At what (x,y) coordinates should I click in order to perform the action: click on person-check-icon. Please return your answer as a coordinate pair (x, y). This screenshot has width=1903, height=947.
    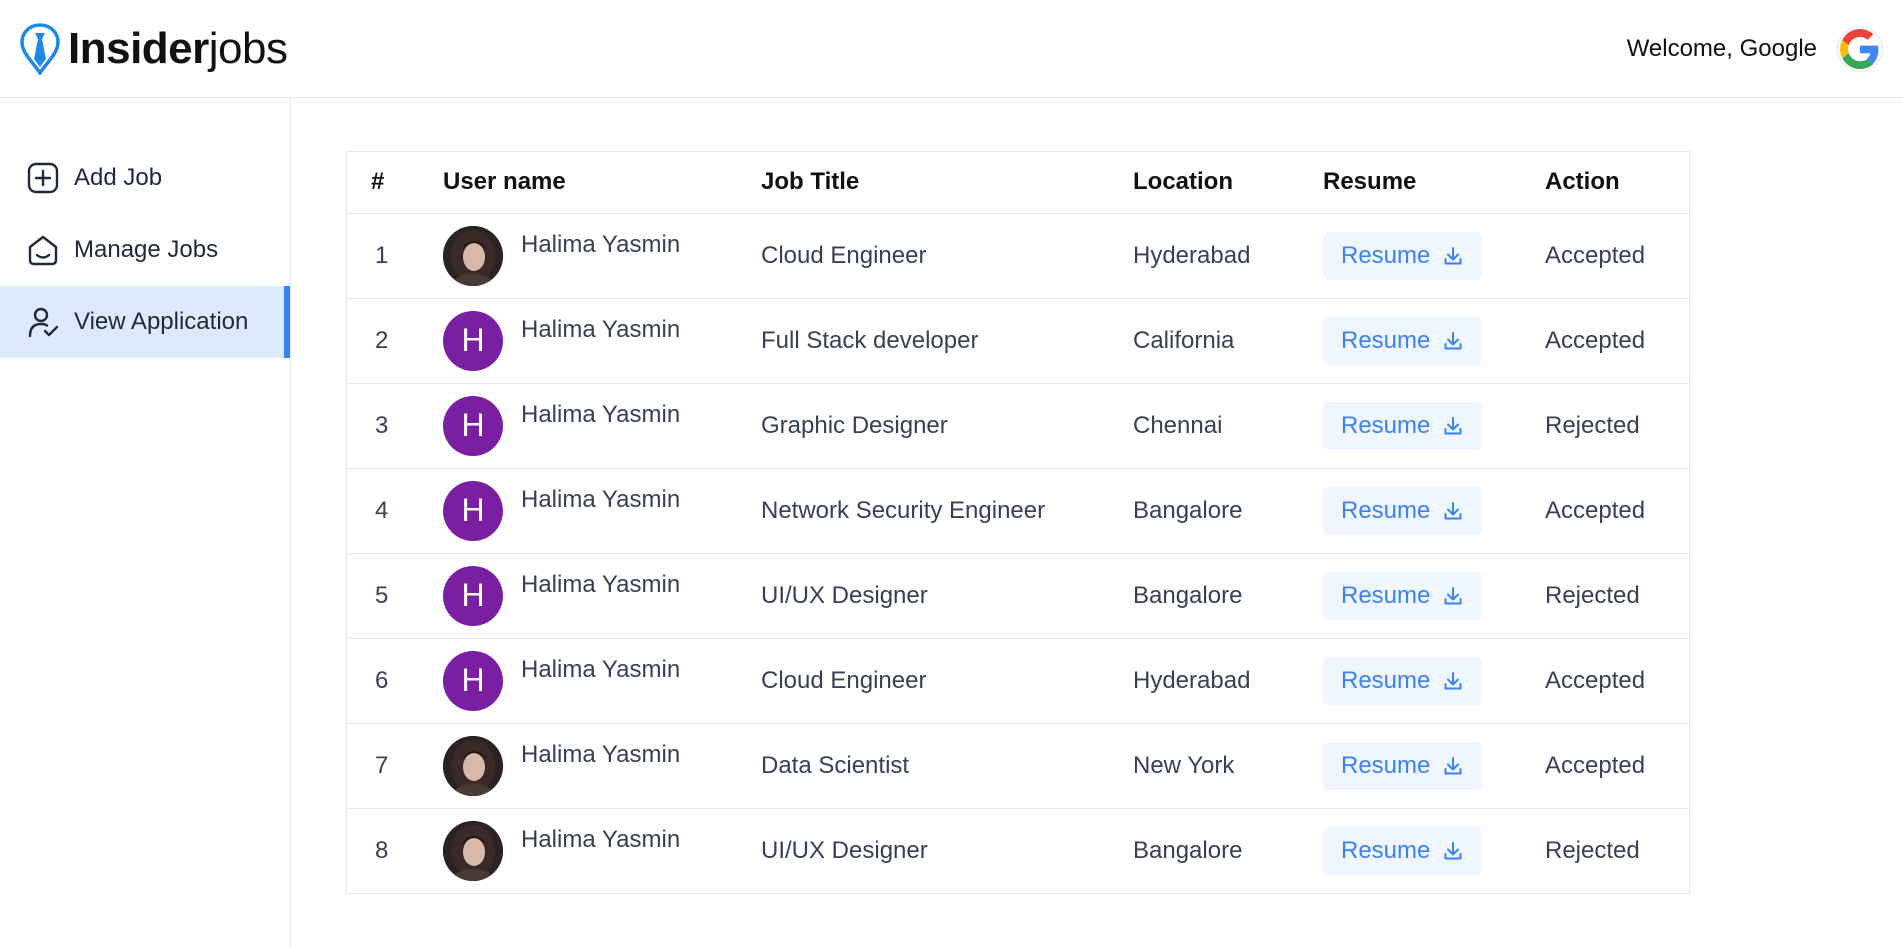
    Looking at the image, I should click on (43, 322).